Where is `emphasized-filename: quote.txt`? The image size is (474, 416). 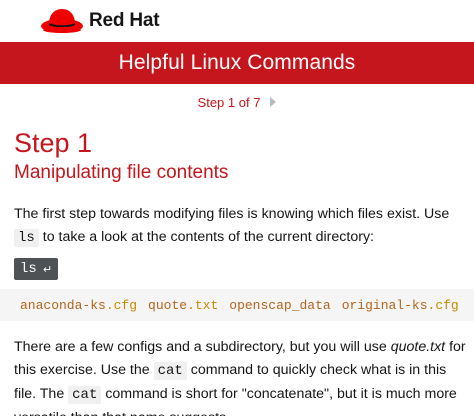 emphasized-filename: quote.txt is located at coordinates (418, 347).